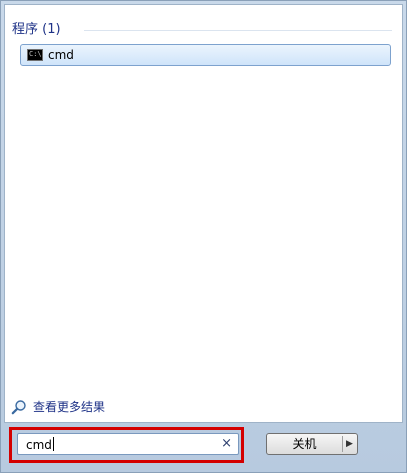 Image resolution: width=407 pixels, height=473 pixels. What do you see at coordinates (238, 30) in the screenshot?
I see `section-divider` at bounding box center [238, 30].